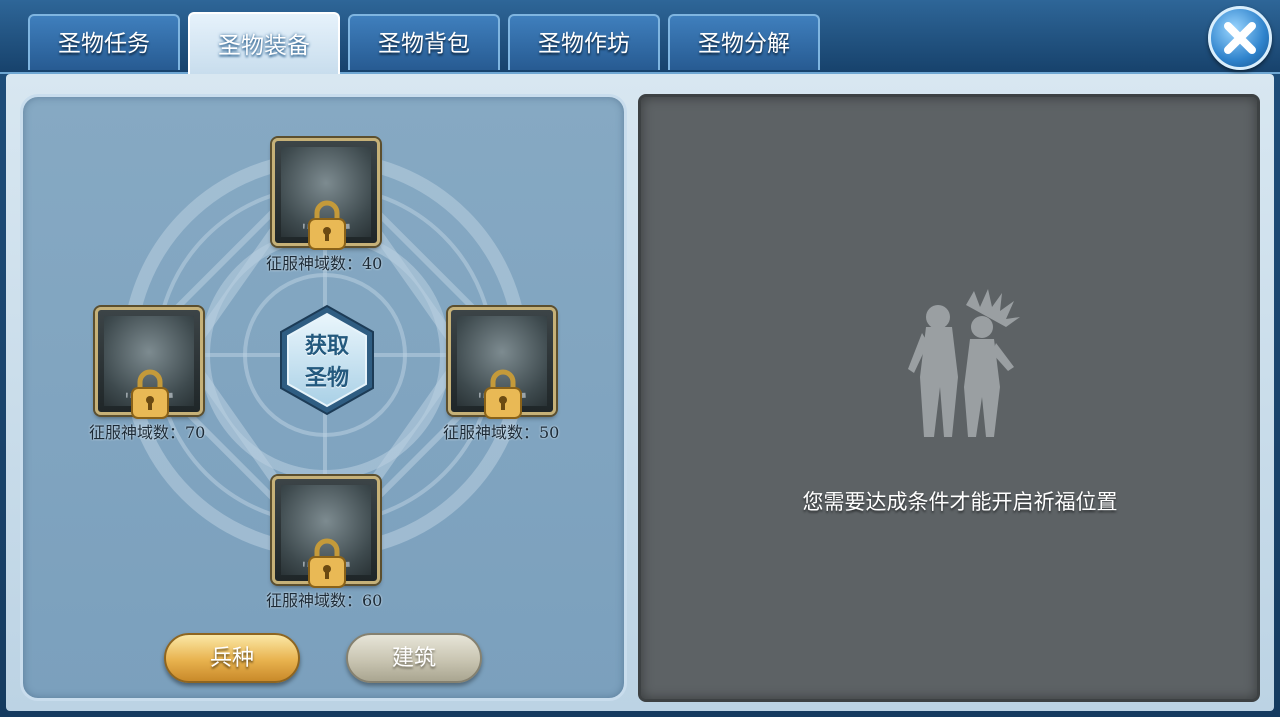 Image resolution: width=1280 pixels, height=717 pixels. What do you see at coordinates (232, 658) in the screenshot?
I see `troops-button: 兵种` at bounding box center [232, 658].